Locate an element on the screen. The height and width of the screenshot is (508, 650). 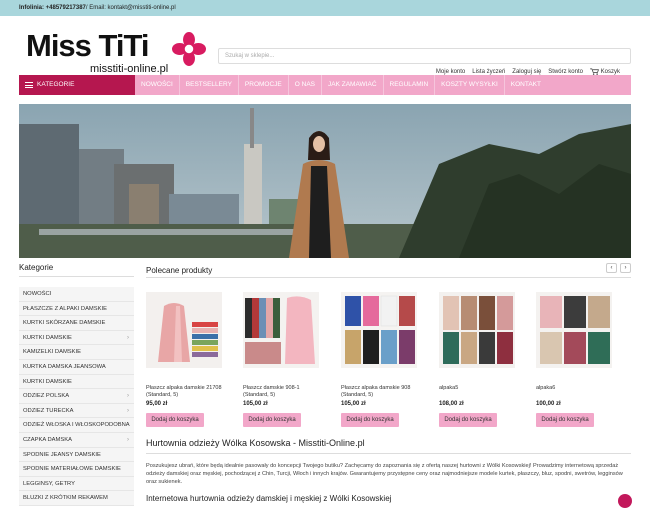
category-label: SPODNIE JEANSY DAMSKIE is located at coordinates (62, 454).